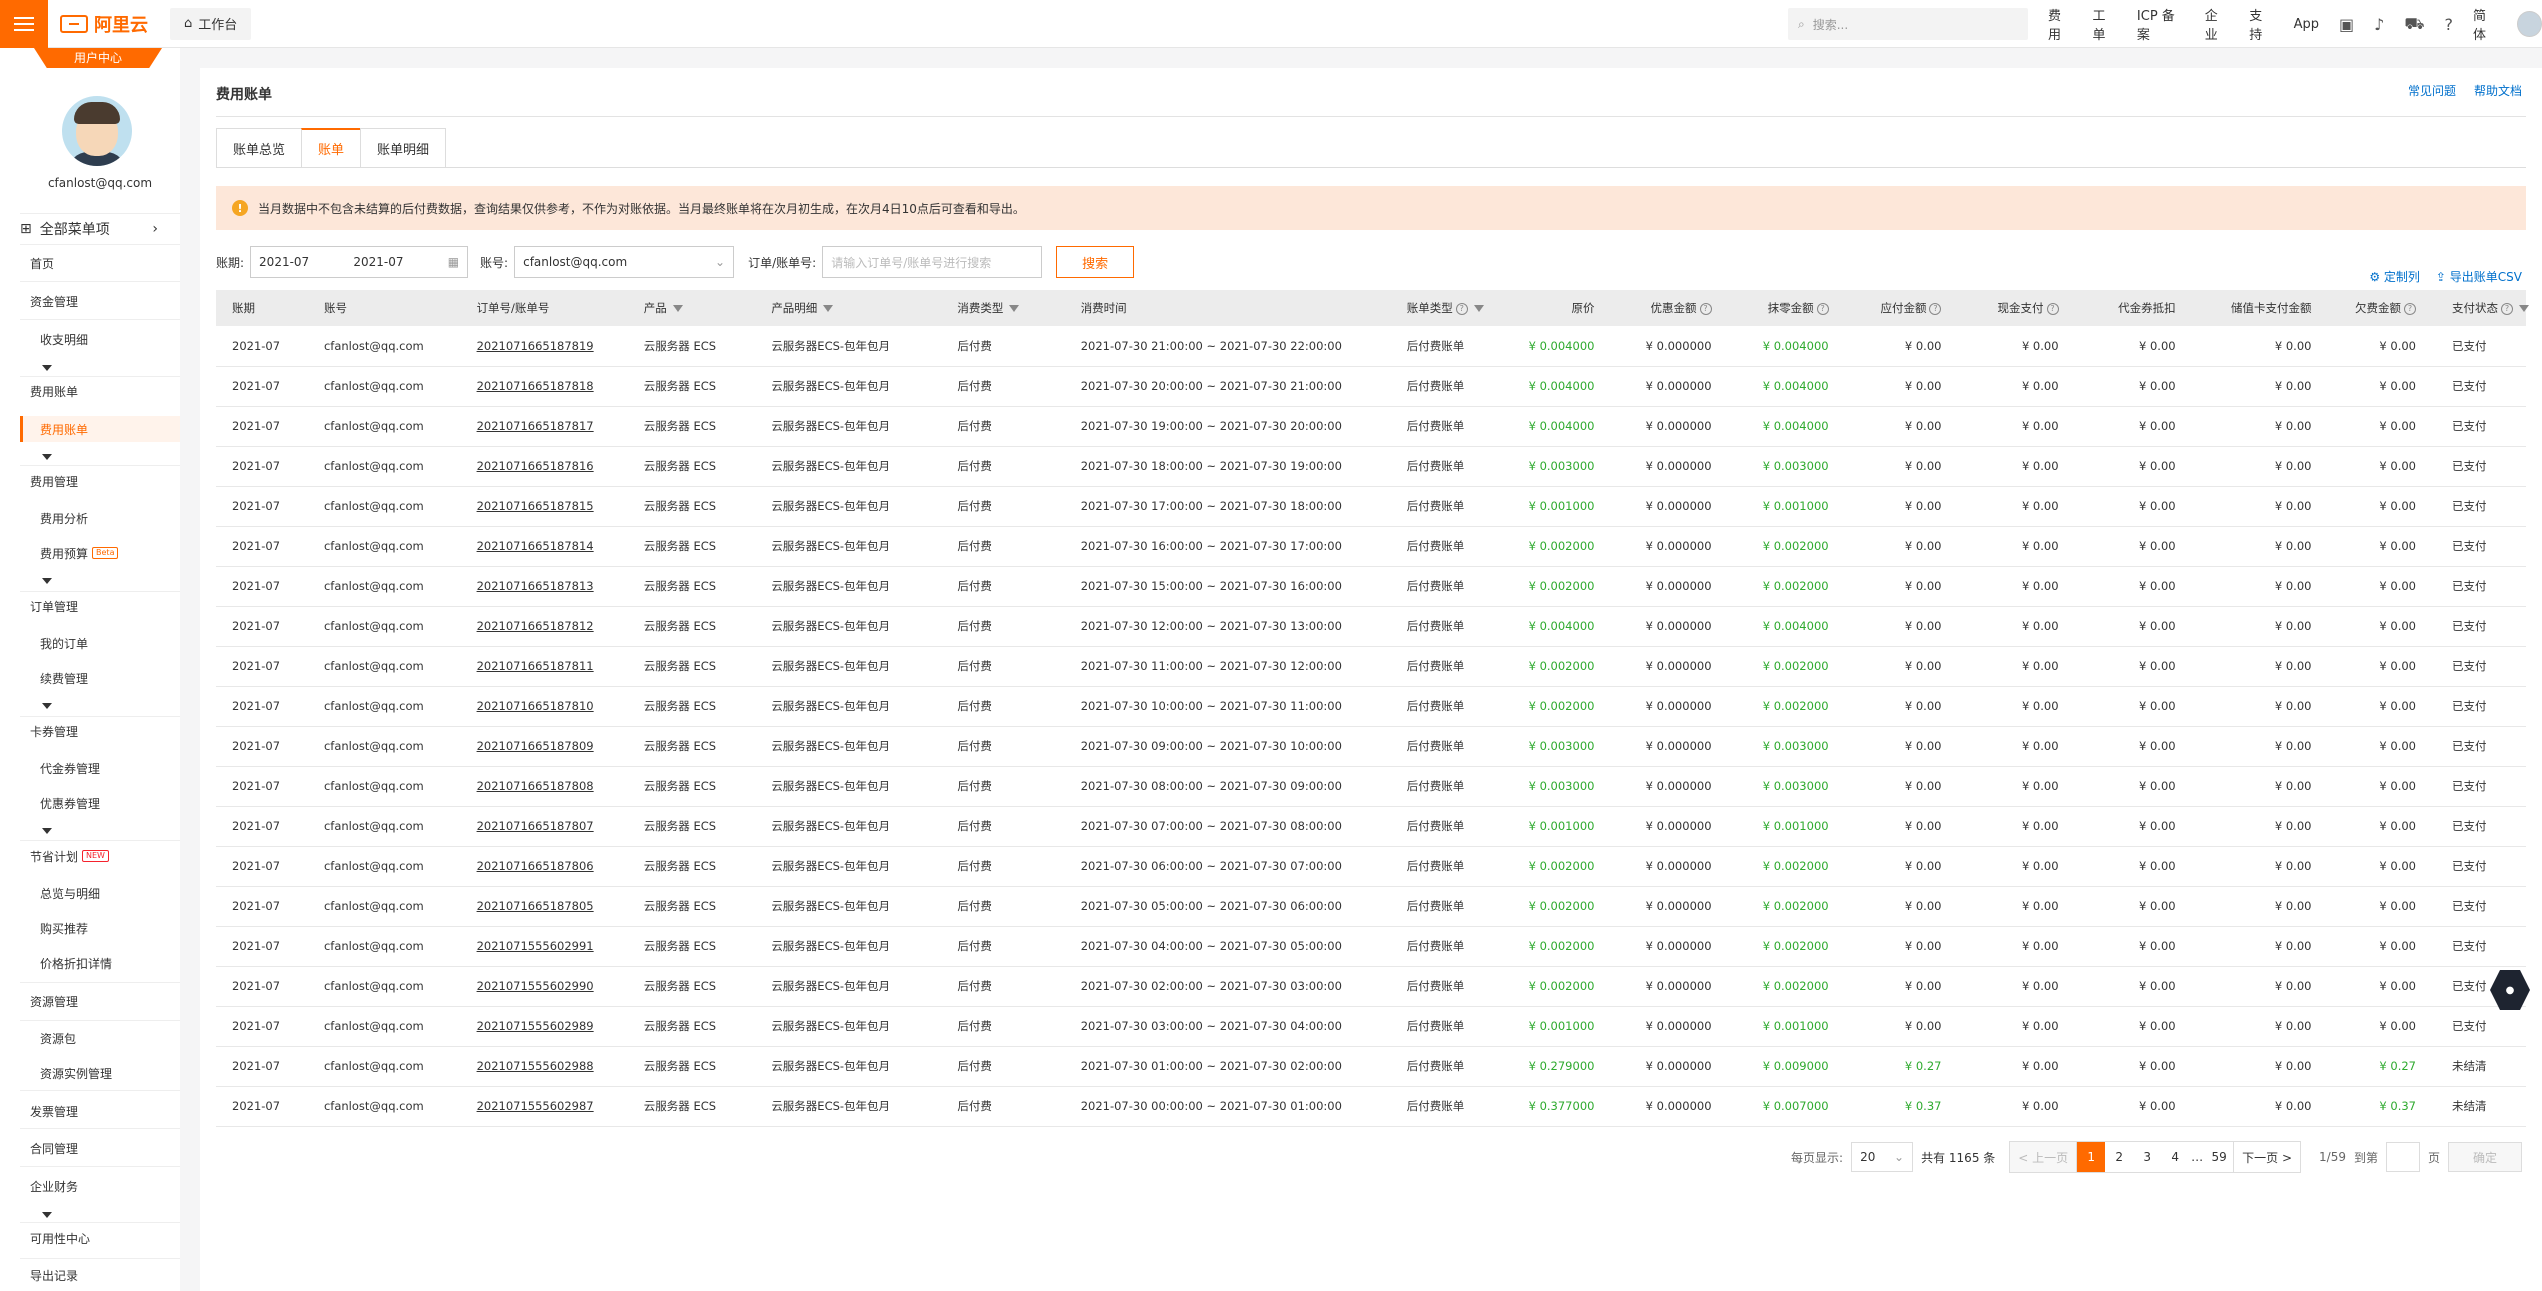  What do you see at coordinates (544, 426) in the screenshot?
I see `order-number-link: 2021071665187817` at bounding box center [544, 426].